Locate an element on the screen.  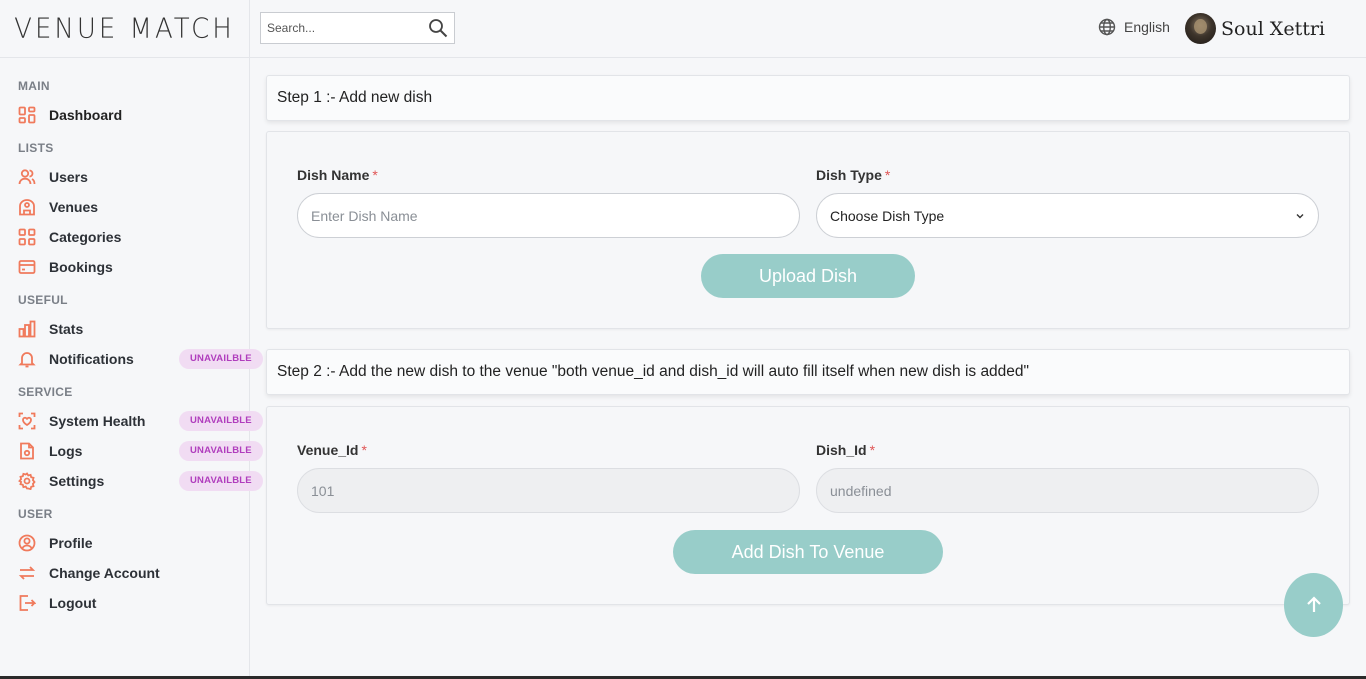
sidebar-item-logout: Logout is located at coordinates (133, 603).